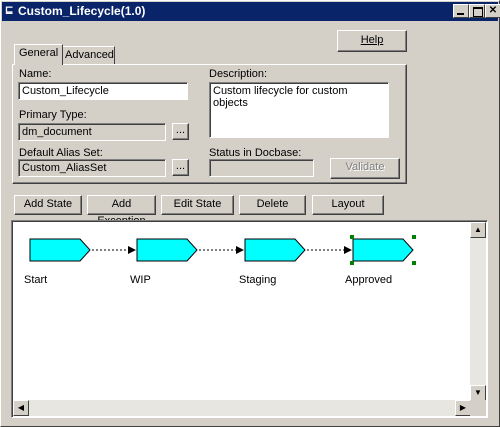  Describe the element at coordinates (492, 11) in the screenshot. I see `close-button: ✕` at that location.